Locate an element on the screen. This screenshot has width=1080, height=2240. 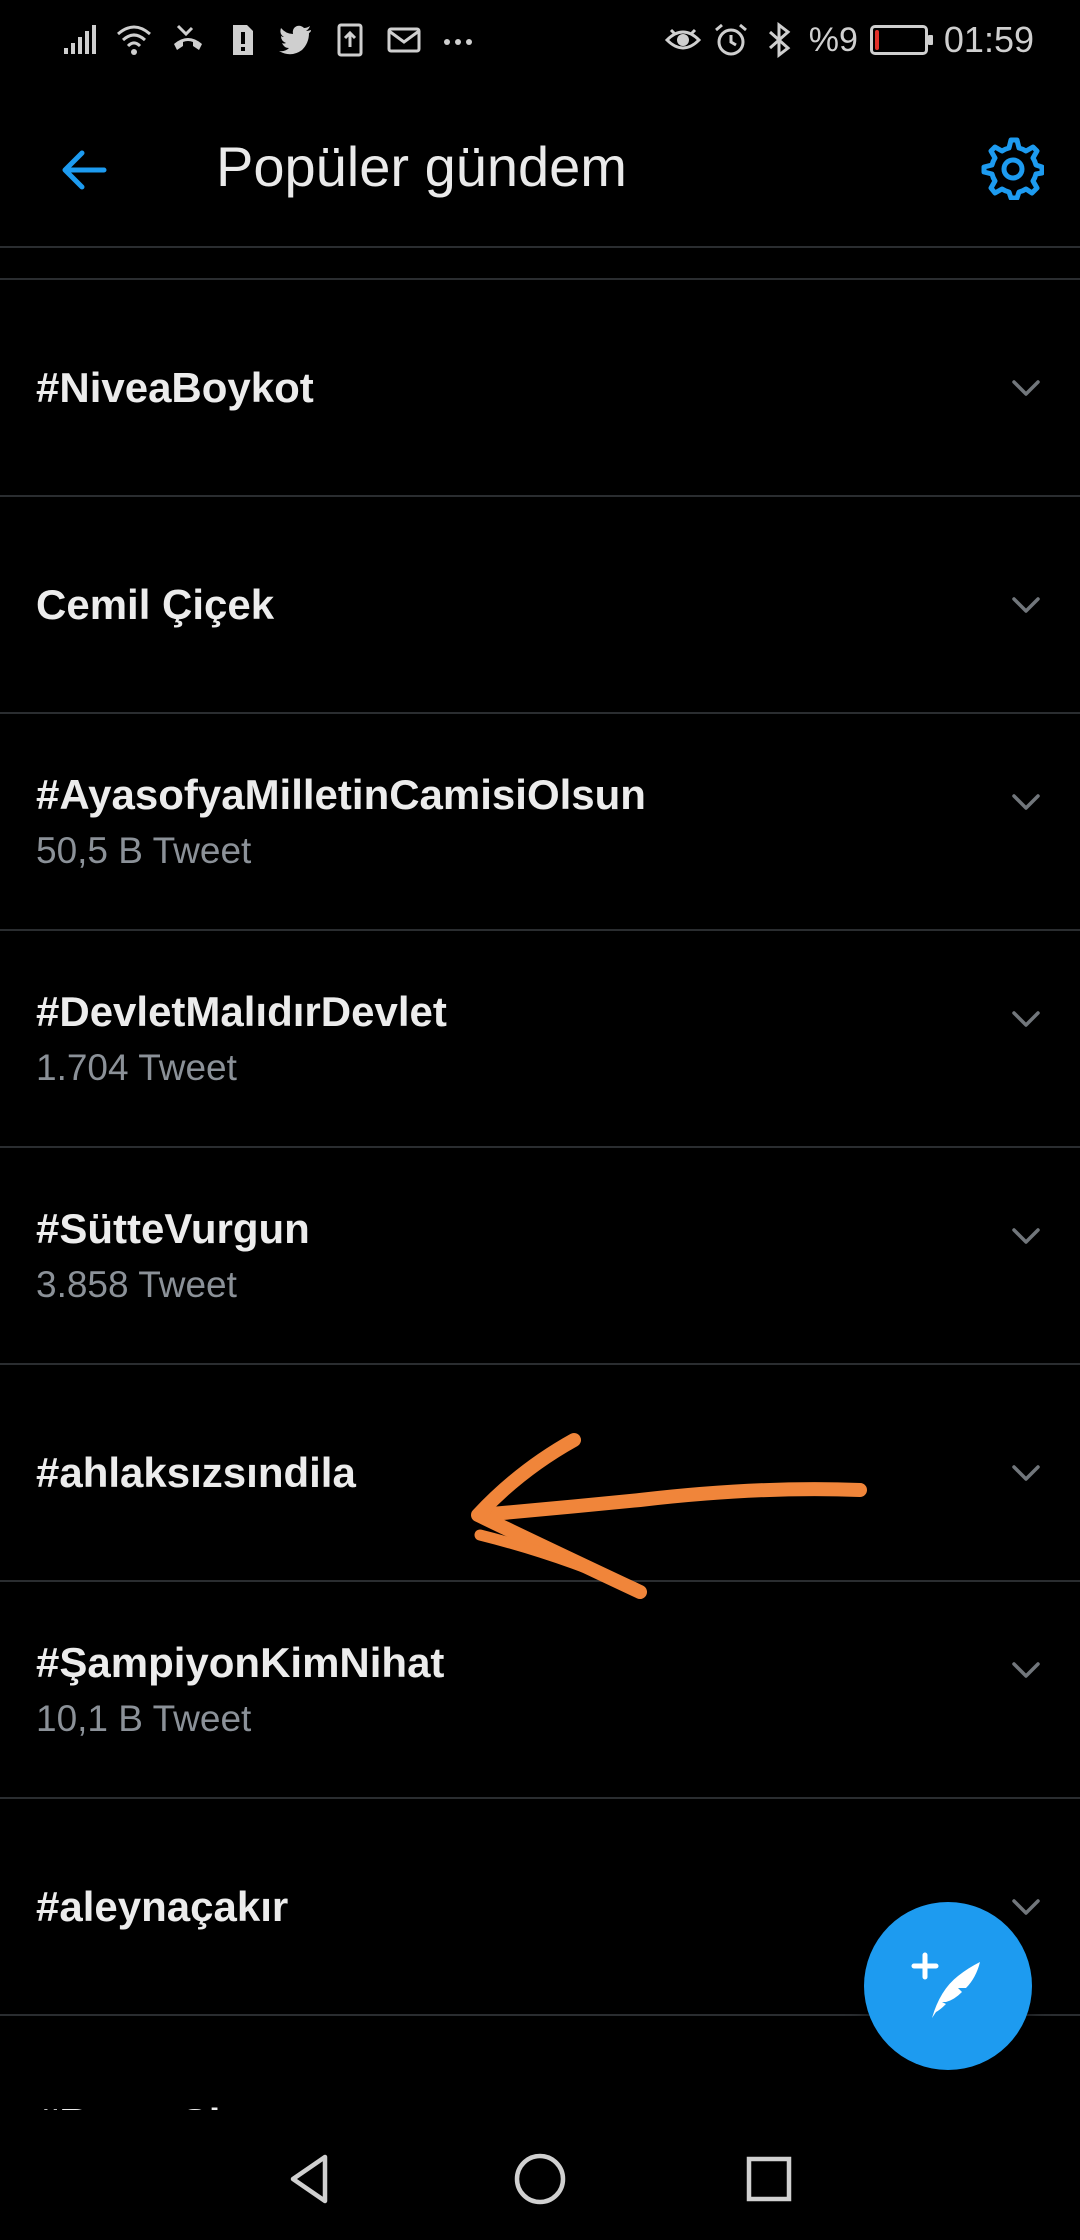
trend-text: #DevletMalıdırDevlet 1.704 Tweet is located at coordinates (241, 1039).